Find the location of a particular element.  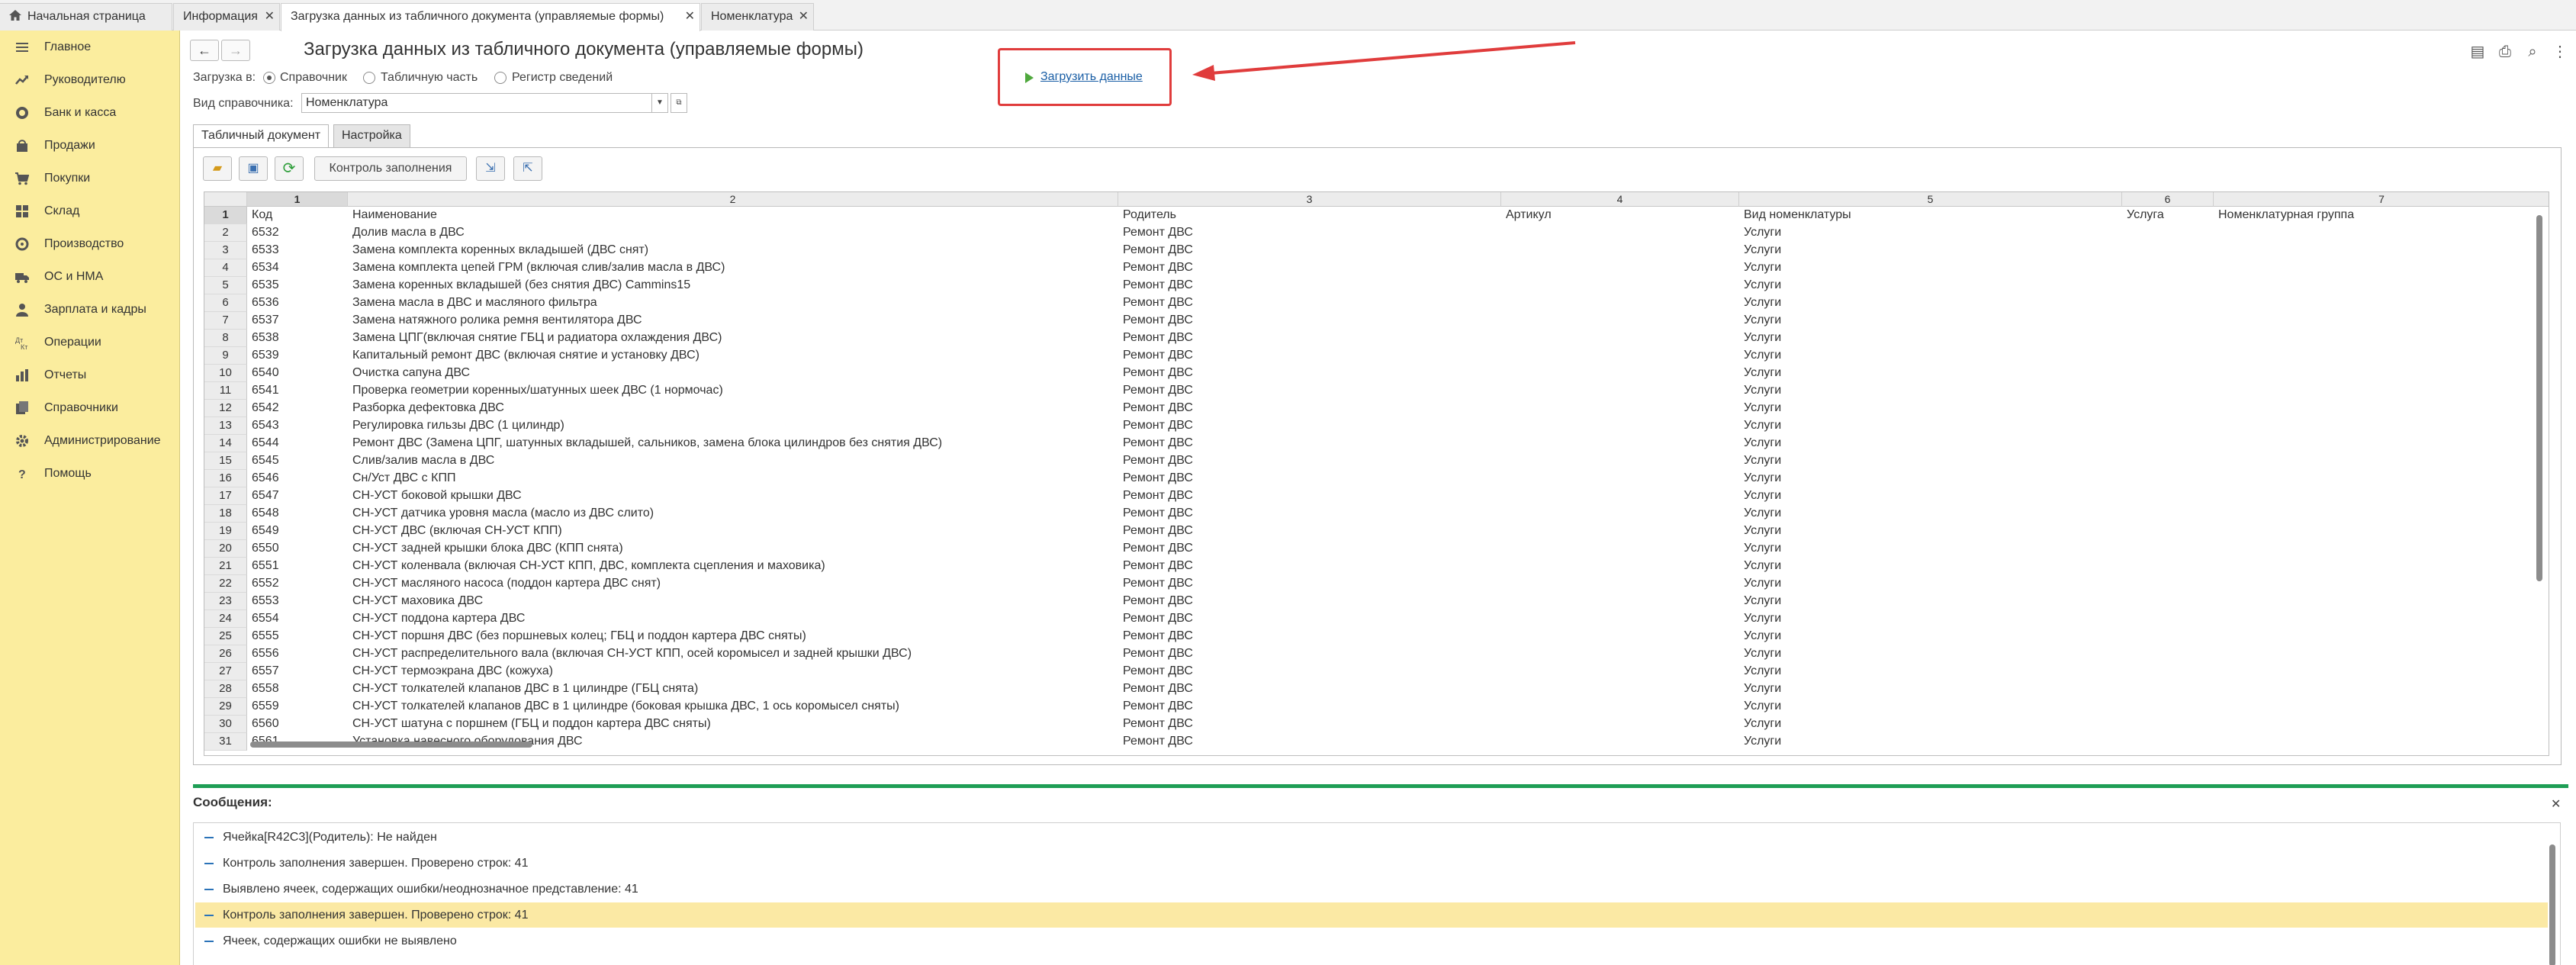

radio-table-part is located at coordinates (369, 78).